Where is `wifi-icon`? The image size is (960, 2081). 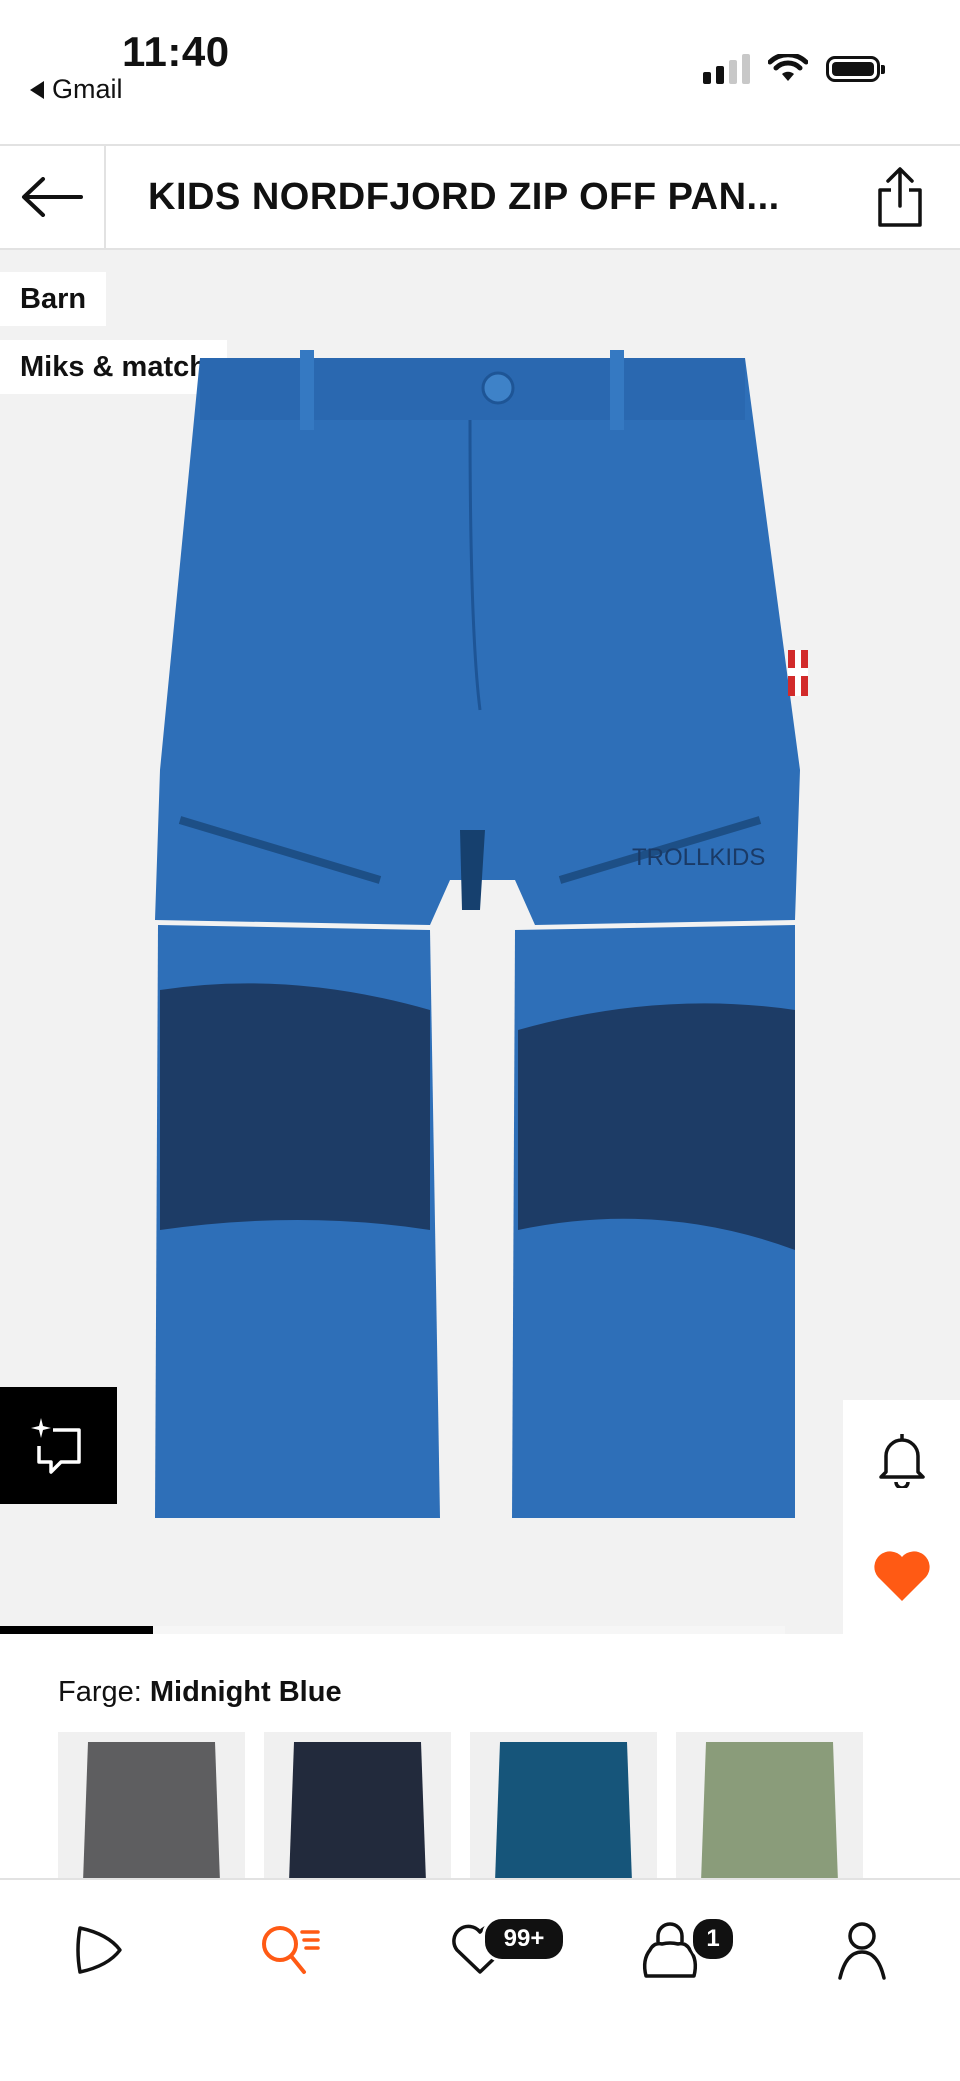 wifi-icon is located at coordinates (788, 67).